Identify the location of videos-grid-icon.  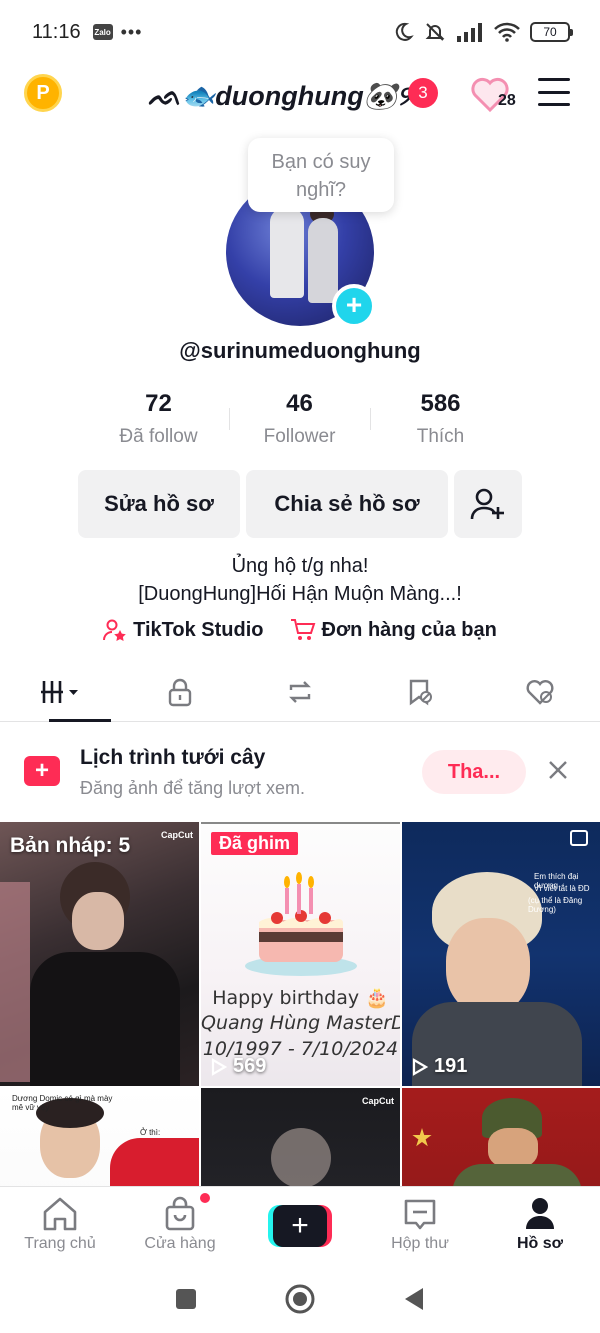
(59, 691).